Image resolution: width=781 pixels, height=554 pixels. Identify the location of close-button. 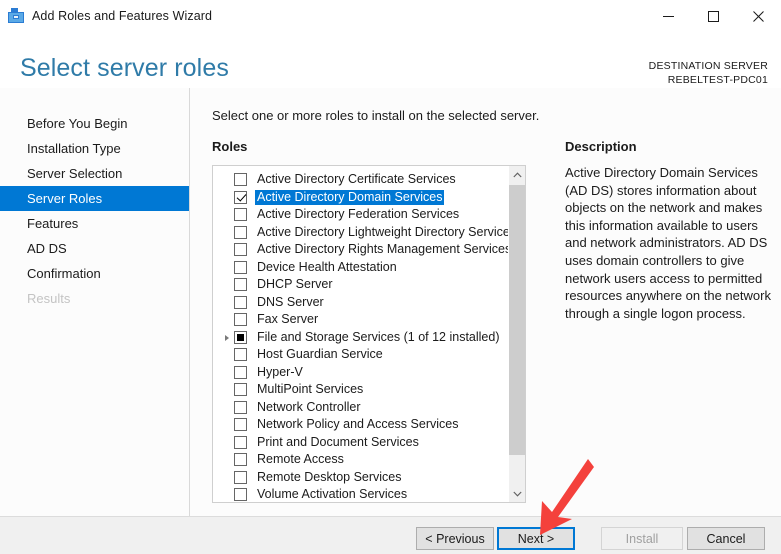
(758, 16).